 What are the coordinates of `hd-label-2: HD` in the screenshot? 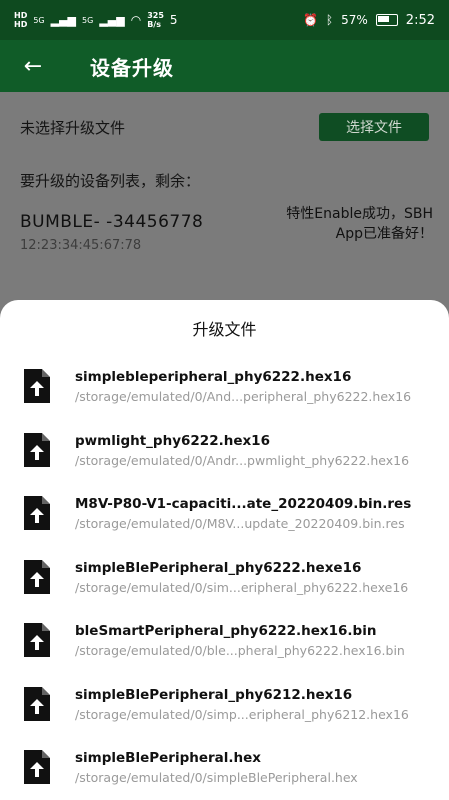 It's located at (21, 24).